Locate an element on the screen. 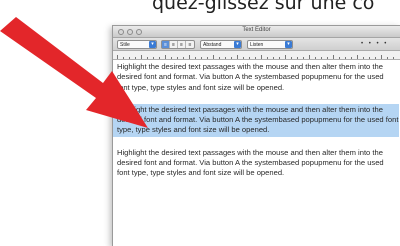 The height and width of the screenshot is (246, 400). align-center-button: ≡ is located at coordinates (174, 44).